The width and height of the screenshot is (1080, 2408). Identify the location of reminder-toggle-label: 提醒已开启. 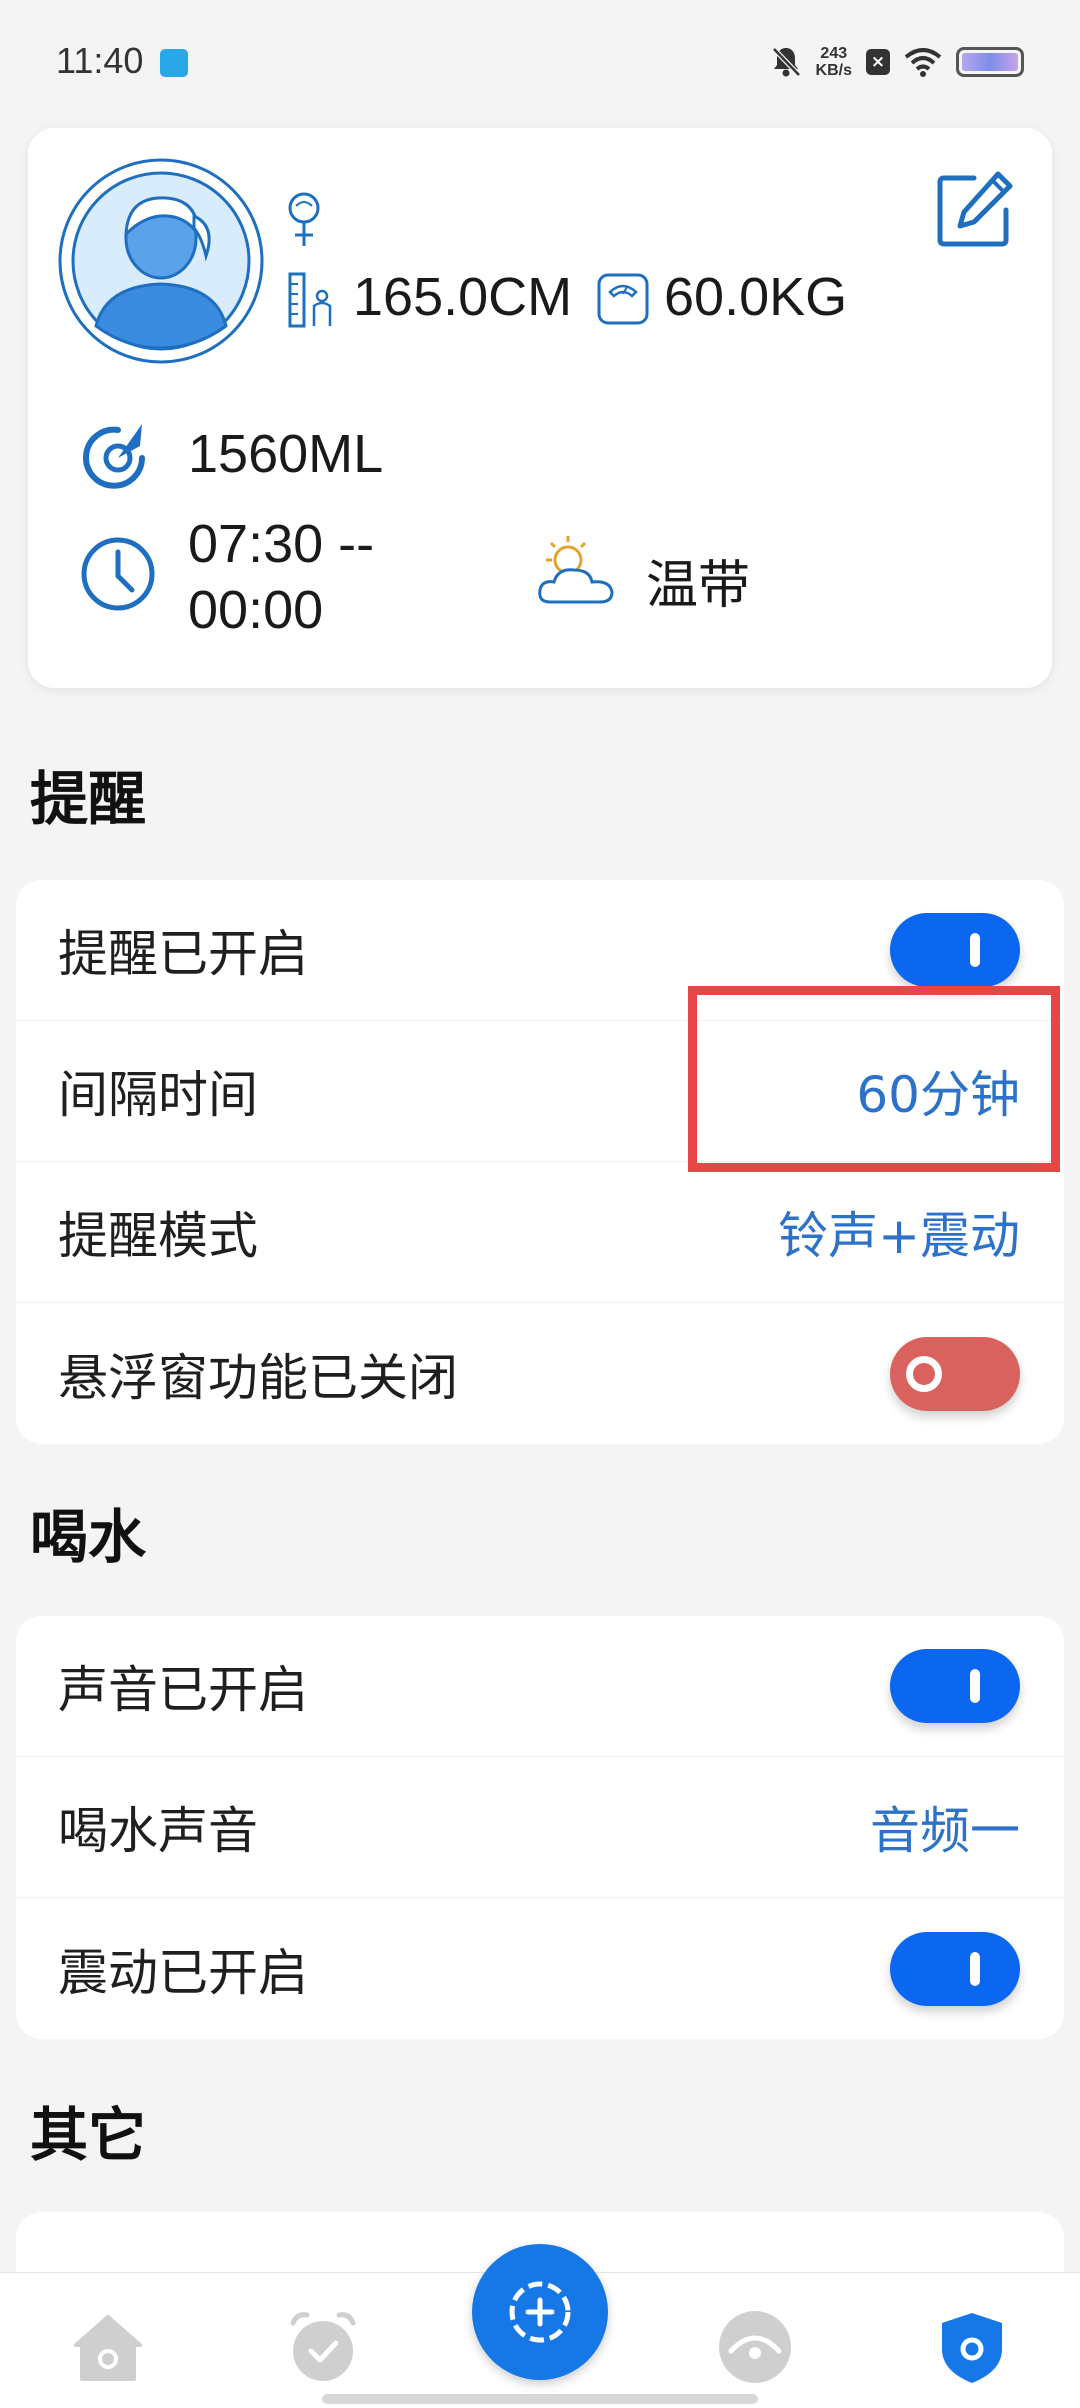
(183, 954).